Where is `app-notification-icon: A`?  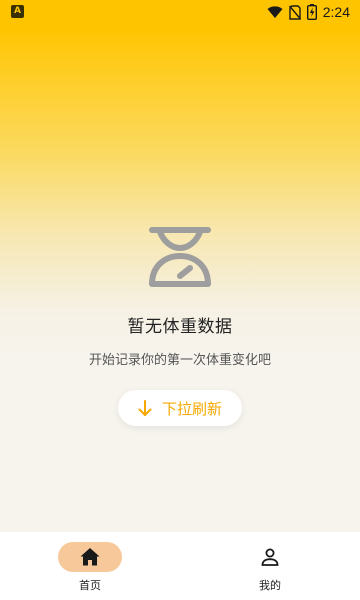 app-notification-icon: A is located at coordinates (17, 11).